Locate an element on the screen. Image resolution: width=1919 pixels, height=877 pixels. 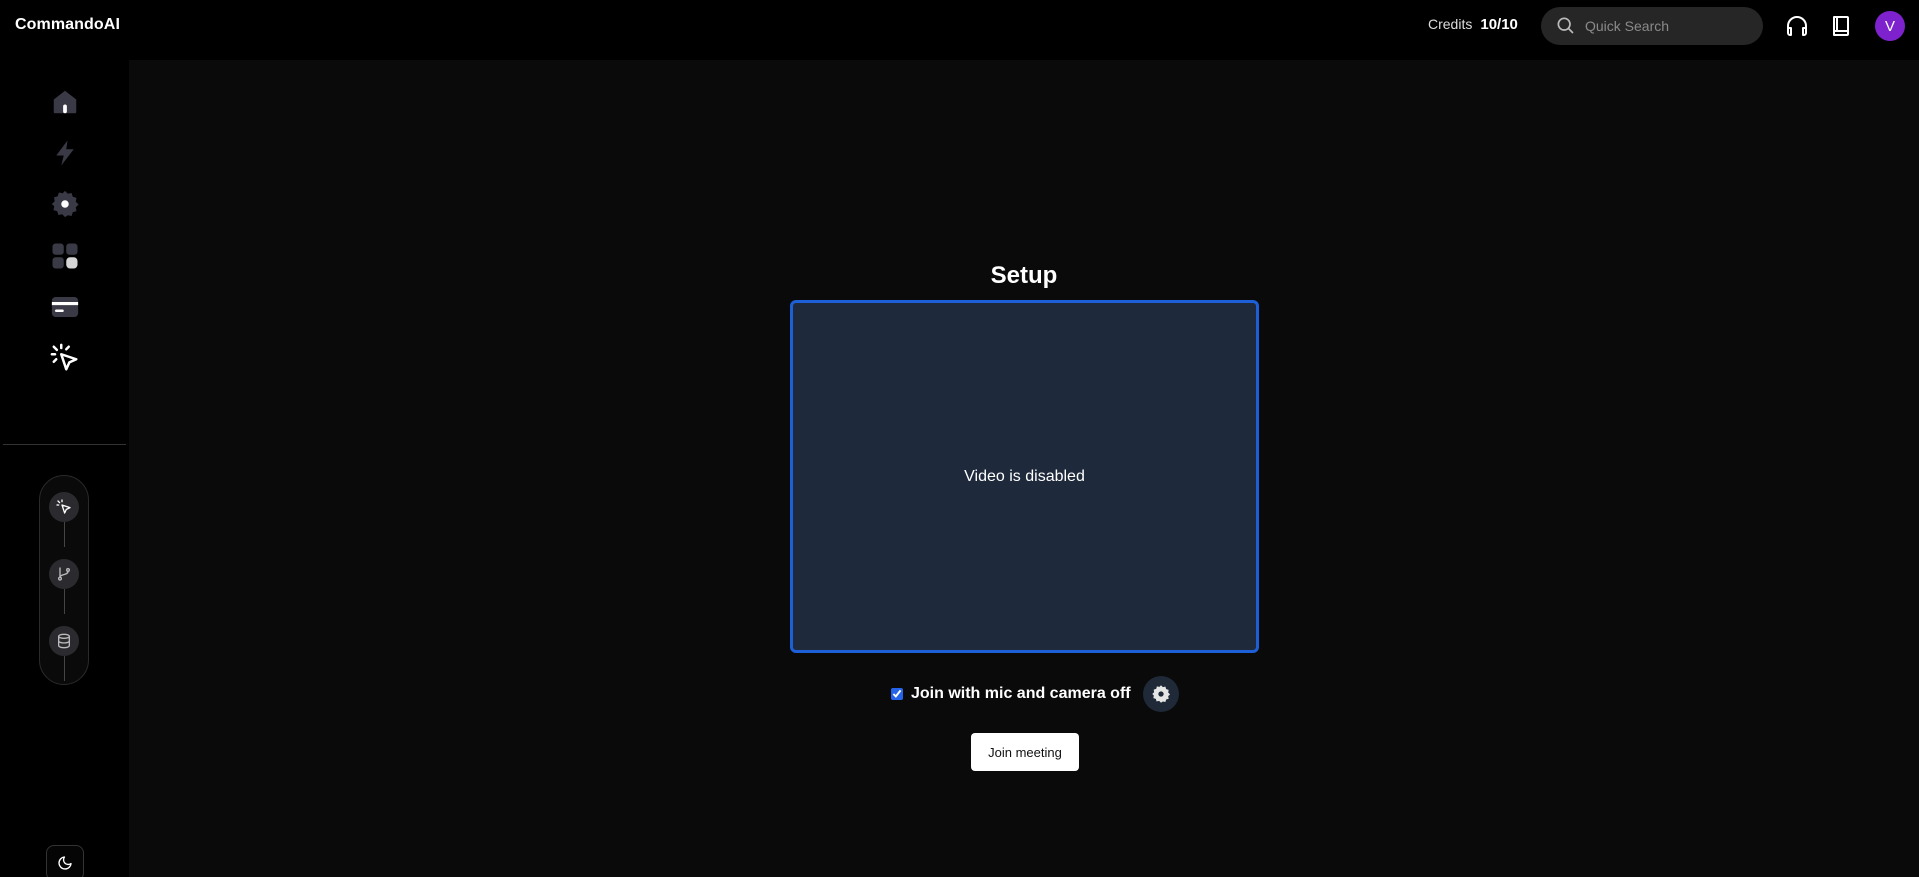
join-options-row: Join with mic and camera off is located at coordinates (1035, 694).